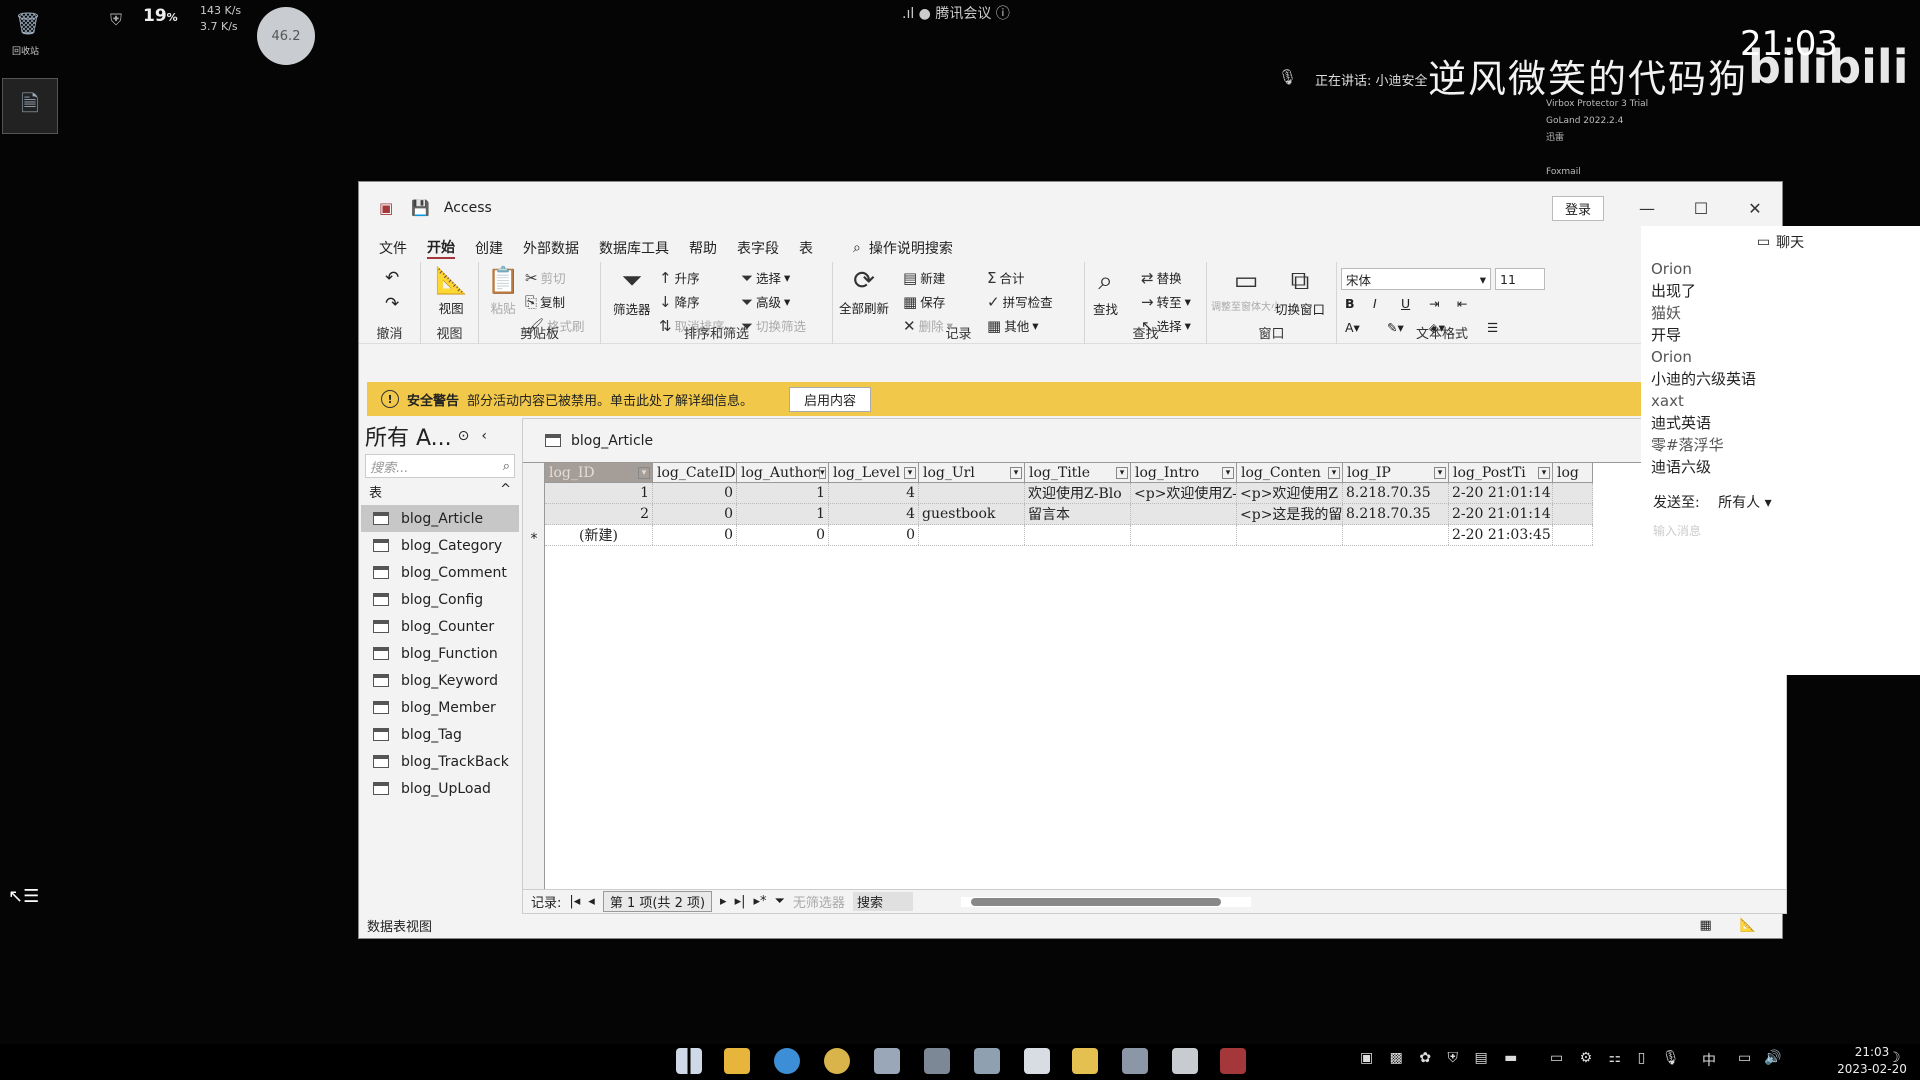 Image resolution: width=1920 pixels, height=1080 pixels. What do you see at coordinates (924, 301) in the screenshot?
I see `save-record-button: ▦ 保存` at bounding box center [924, 301].